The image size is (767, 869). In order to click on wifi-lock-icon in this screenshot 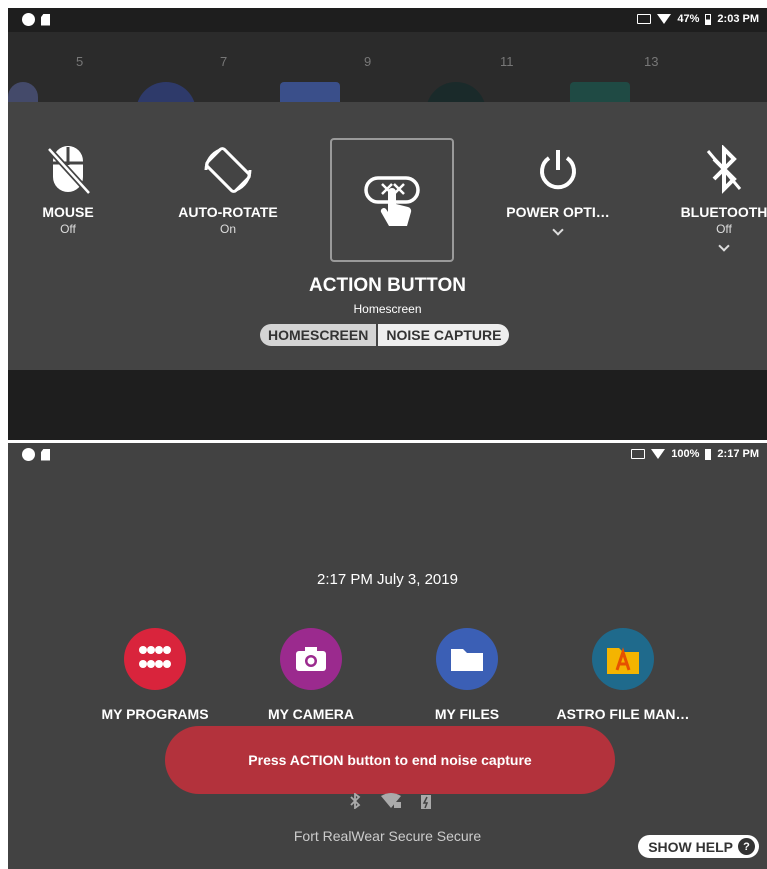, I will do `click(391, 800)`.